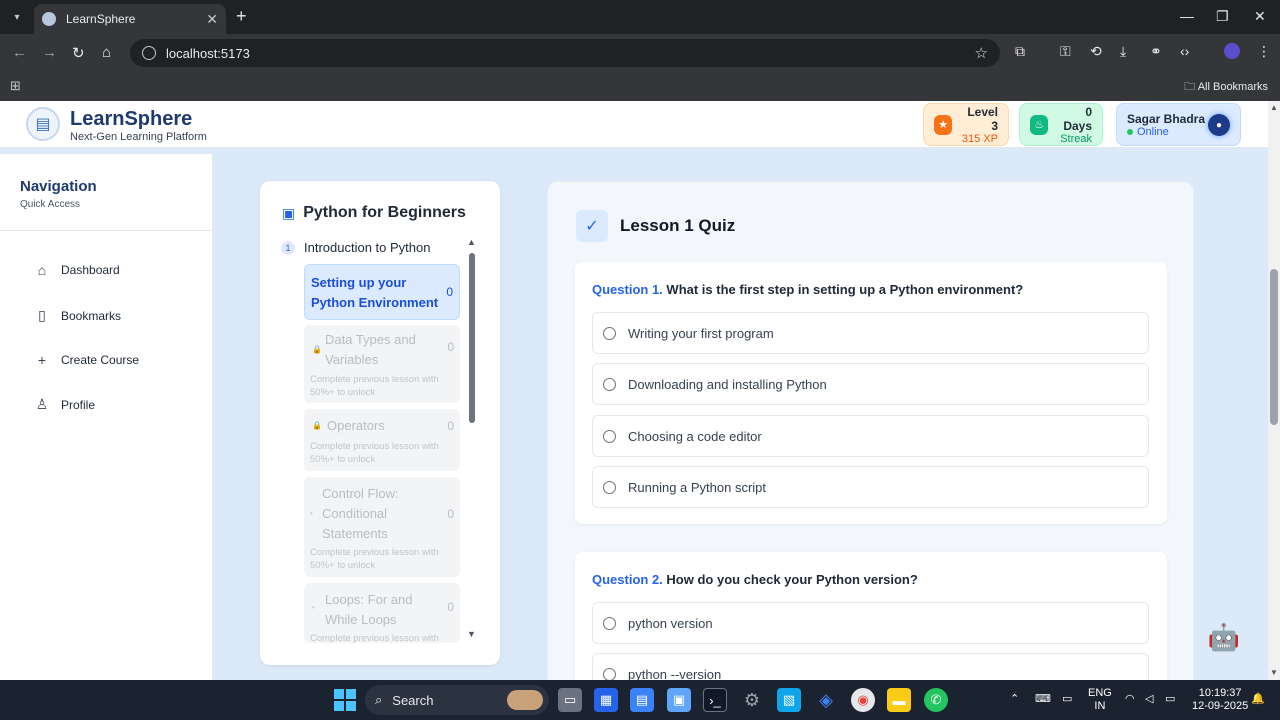 The width and height of the screenshot is (1280, 720). I want to click on menu-icon: ⋮, so click(1264, 51).